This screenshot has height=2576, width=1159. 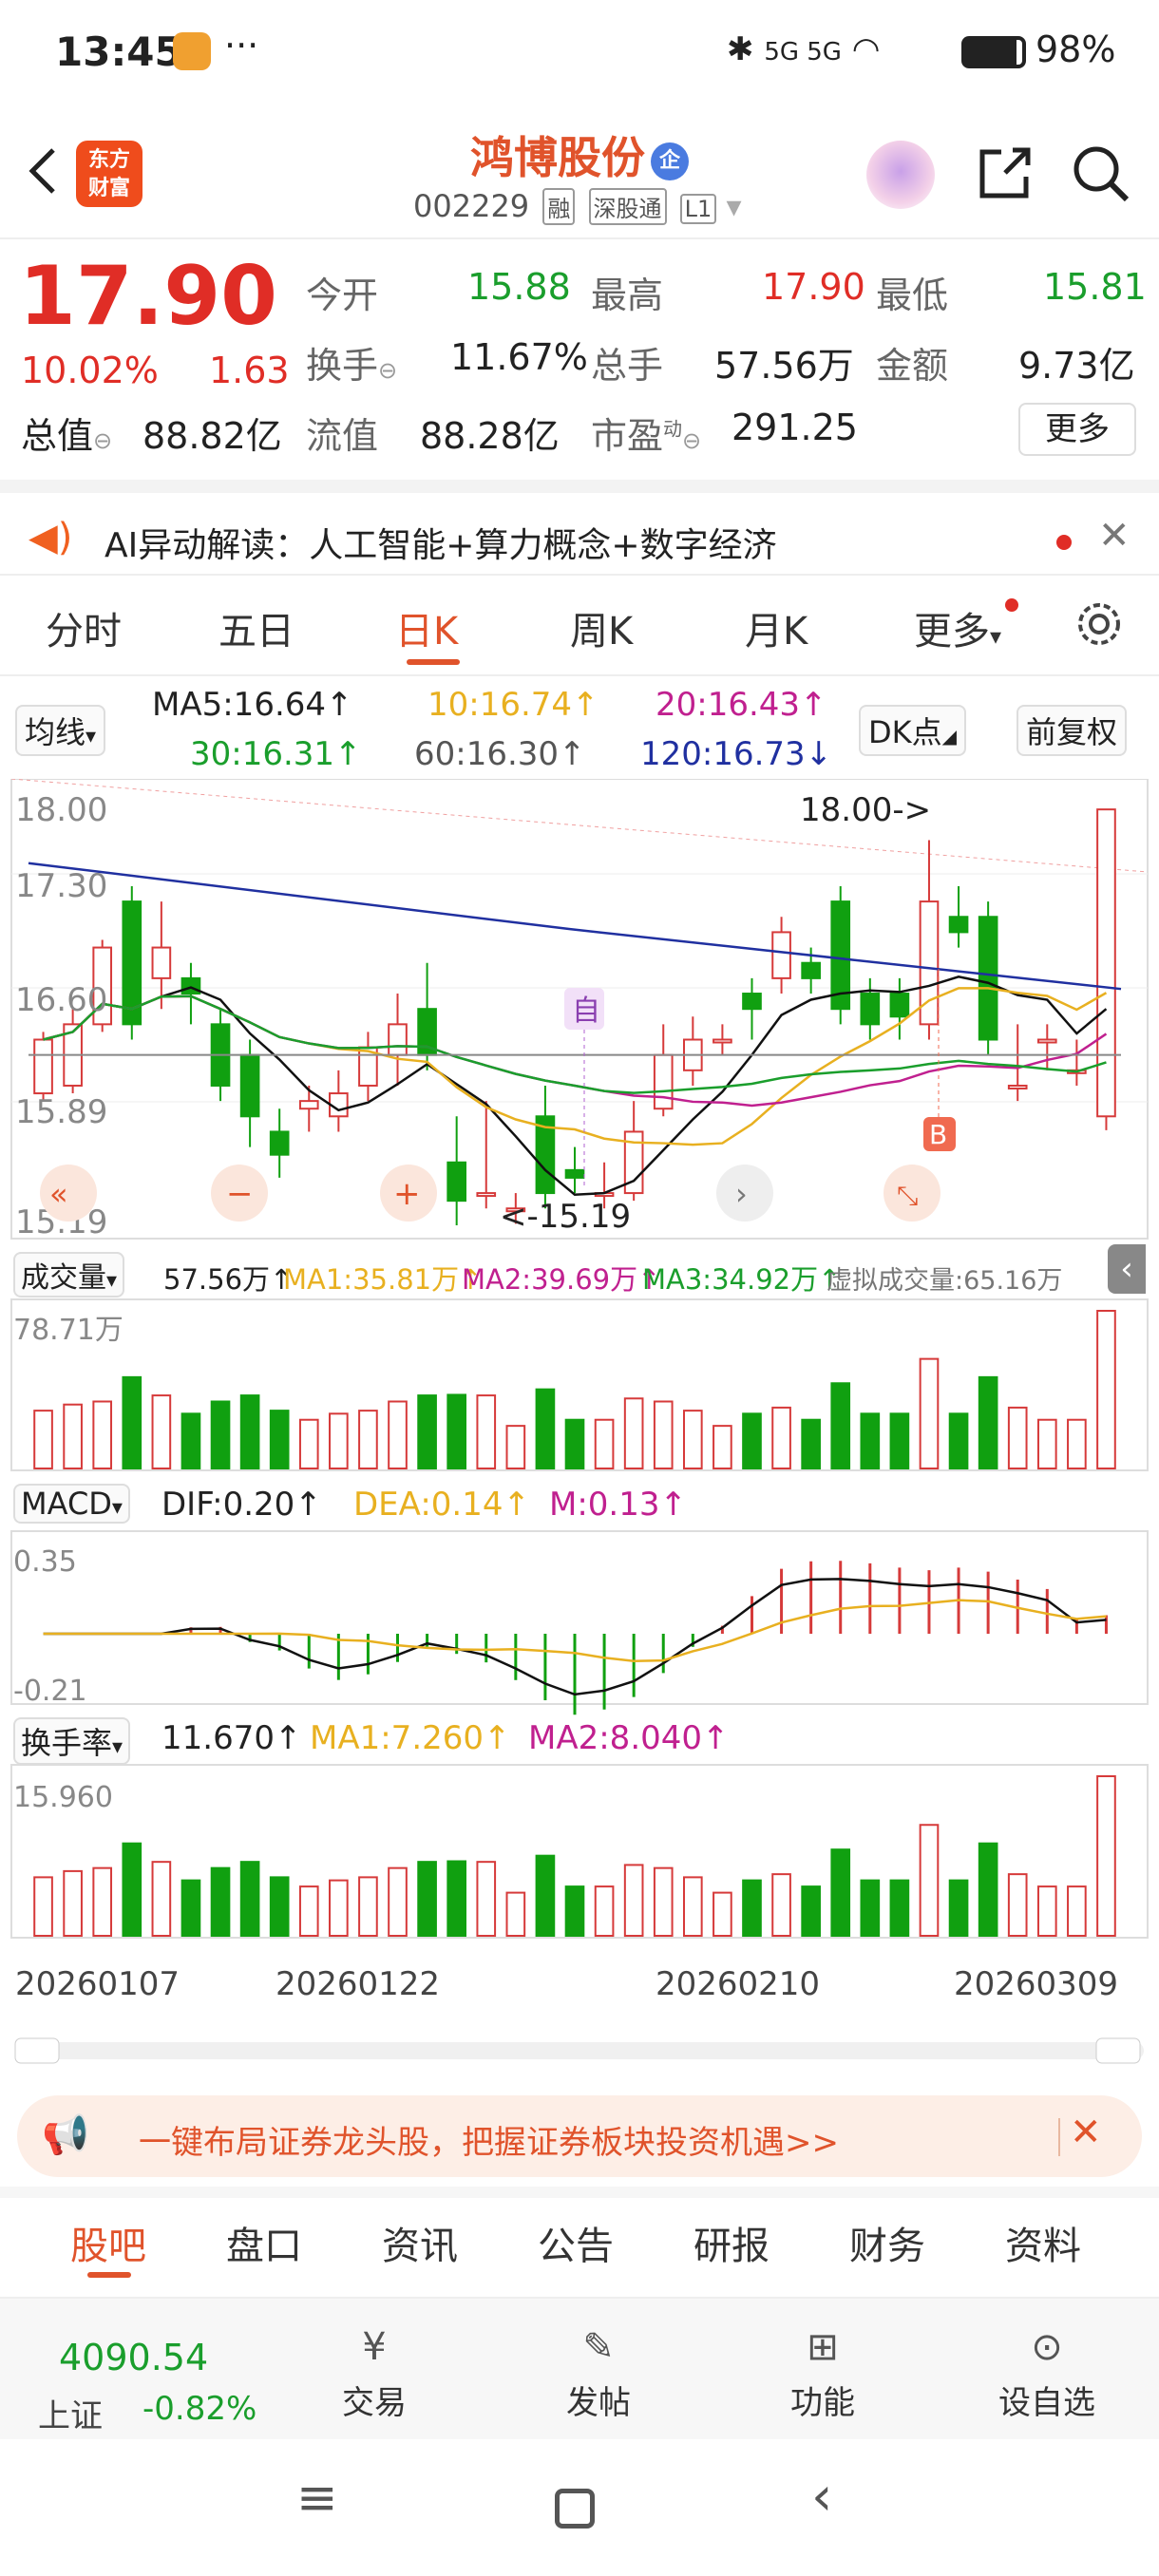 I want to click on min-price-label: <-15.19, so click(x=565, y=1217).